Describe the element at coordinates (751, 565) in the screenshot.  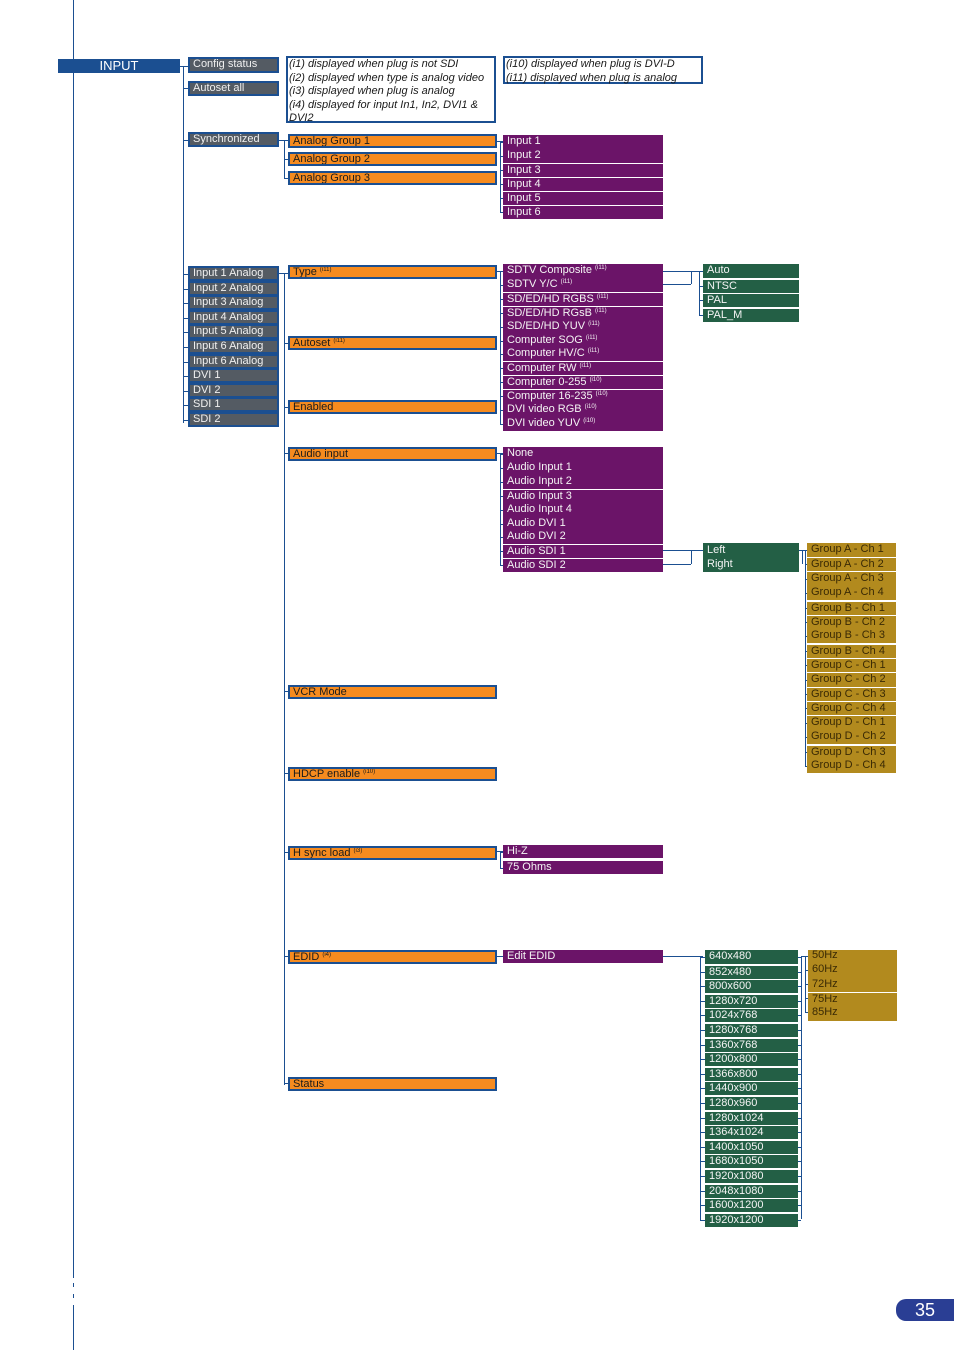
I see `channel-option: Right` at that location.